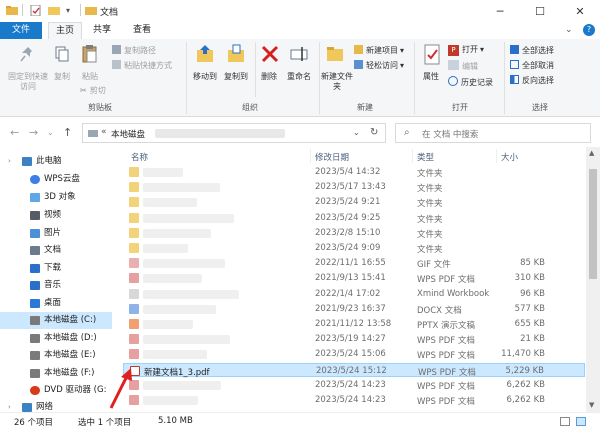 The height and width of the screenshot is (432, 600). I want to click on file-date: 2023/5/19 14:27, so click(350, 339).